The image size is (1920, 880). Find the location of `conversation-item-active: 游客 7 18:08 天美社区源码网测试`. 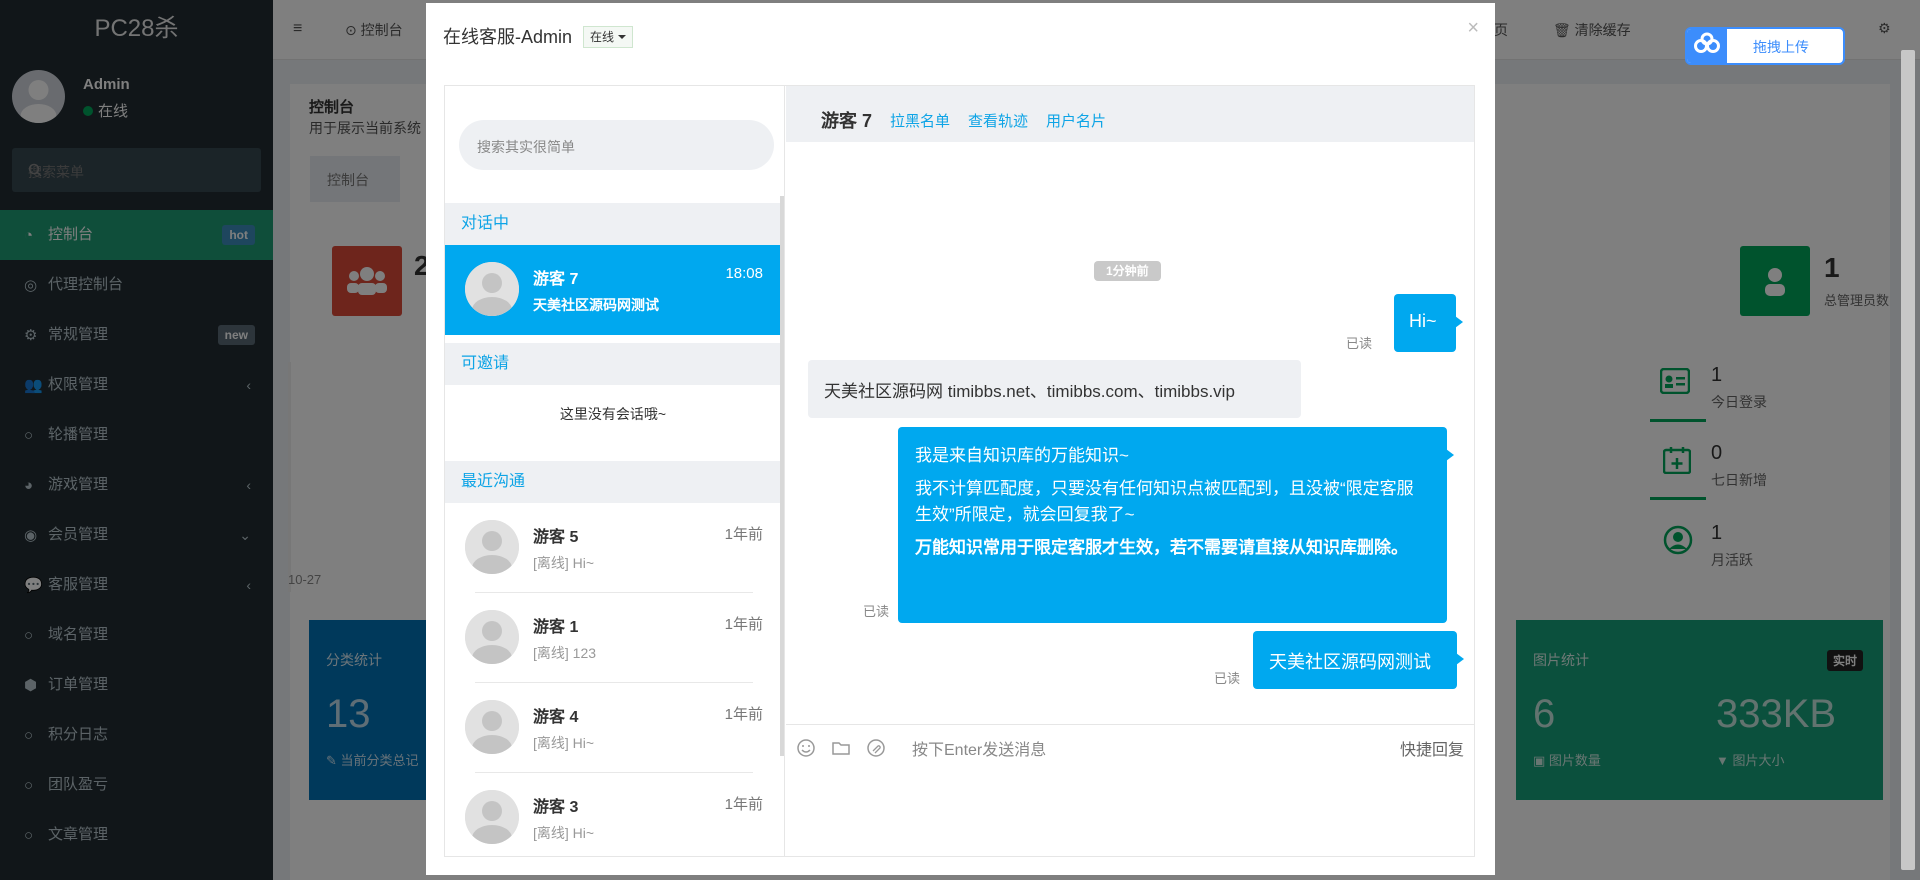

conversation-item-active: 游客 7 18:08 天美社区源码网测试 is located at coordinates (613, 290).